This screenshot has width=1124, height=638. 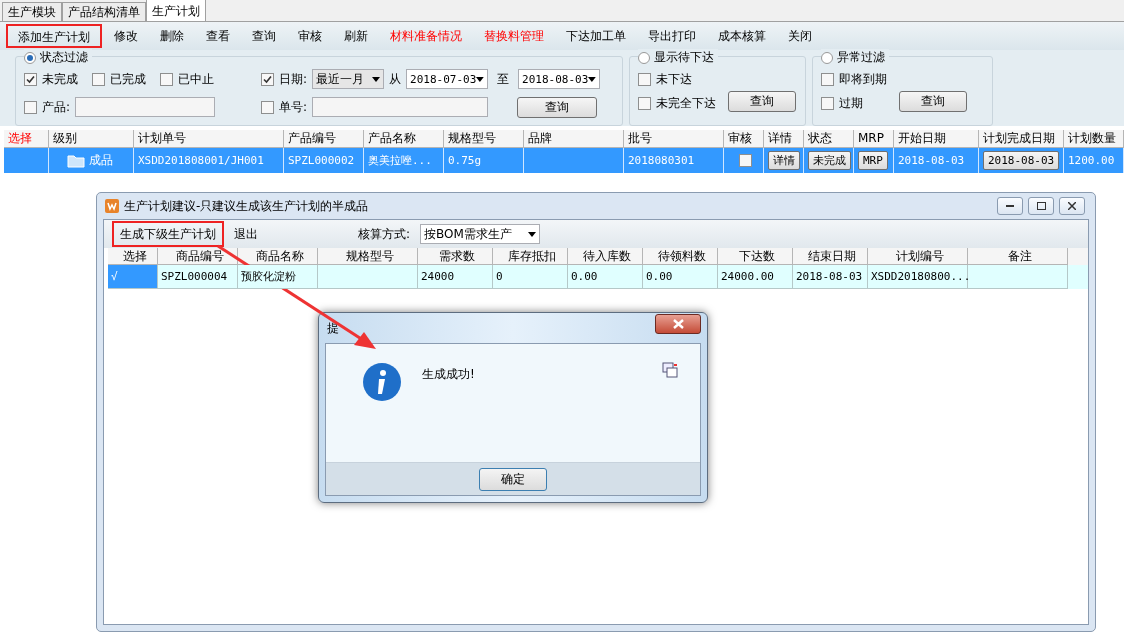 What do you see at coordinates (661, 160) in the screenshot?
I see `table-cell: 2018080301` at bounding box center [661, 160].